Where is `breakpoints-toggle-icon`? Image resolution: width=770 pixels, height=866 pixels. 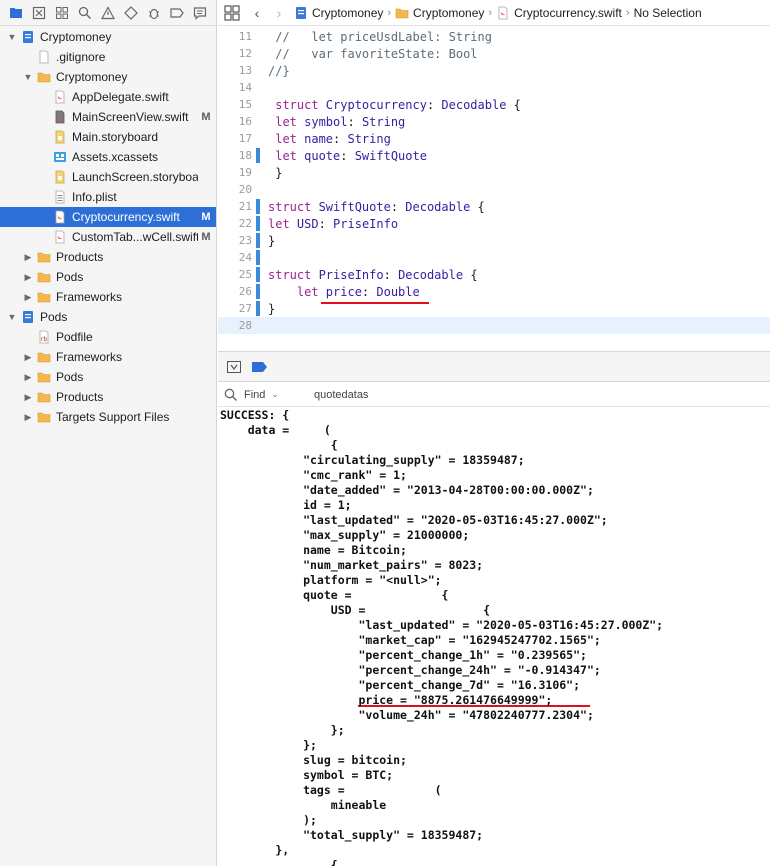 breakpoints-toggle-icon is located at coordinates (260, 367).